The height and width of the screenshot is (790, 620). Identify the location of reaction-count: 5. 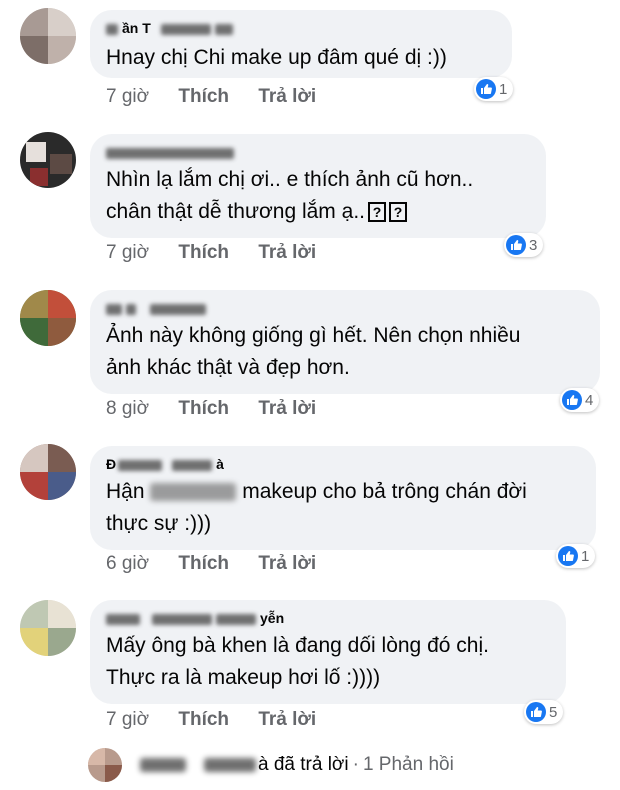
(544, 712).